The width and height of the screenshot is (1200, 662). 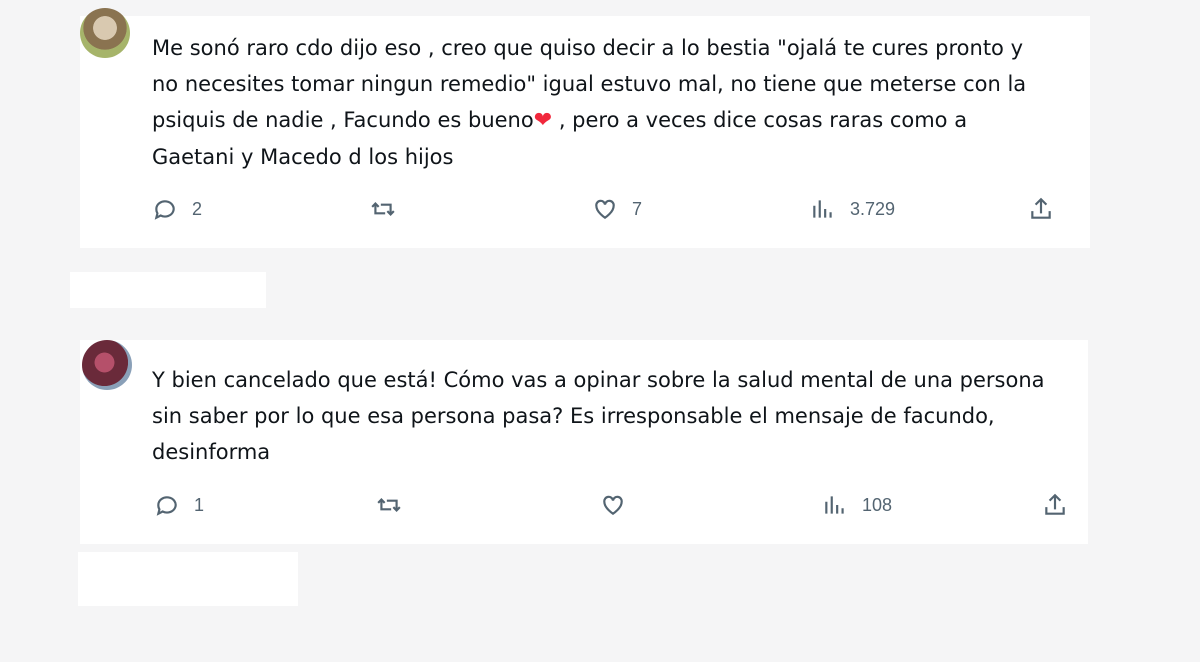 I want to click on reply-count: 1, so click(x=199, y=504).